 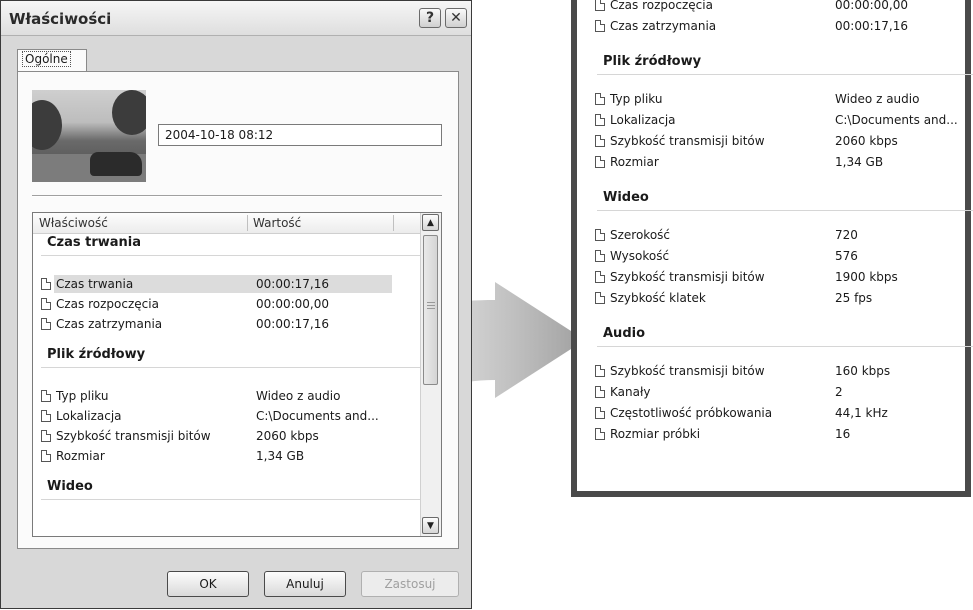 I want to click on property-value: 1,34 GB, so click(x=280, y=456).